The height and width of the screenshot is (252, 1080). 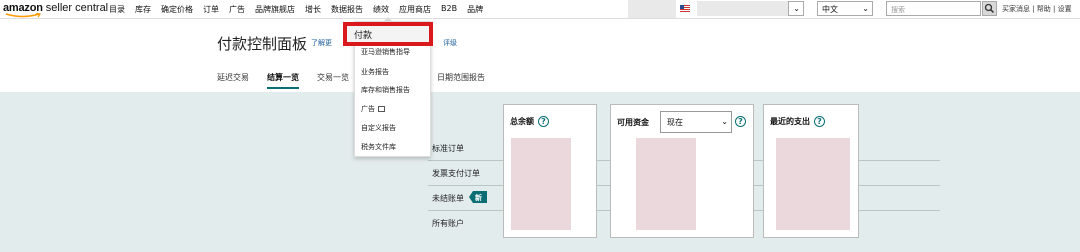 What do you see at coordinates (675, 122) in the screenshot?
I see `available-funds-select-value: 现在` at bounding box center [675, 122].